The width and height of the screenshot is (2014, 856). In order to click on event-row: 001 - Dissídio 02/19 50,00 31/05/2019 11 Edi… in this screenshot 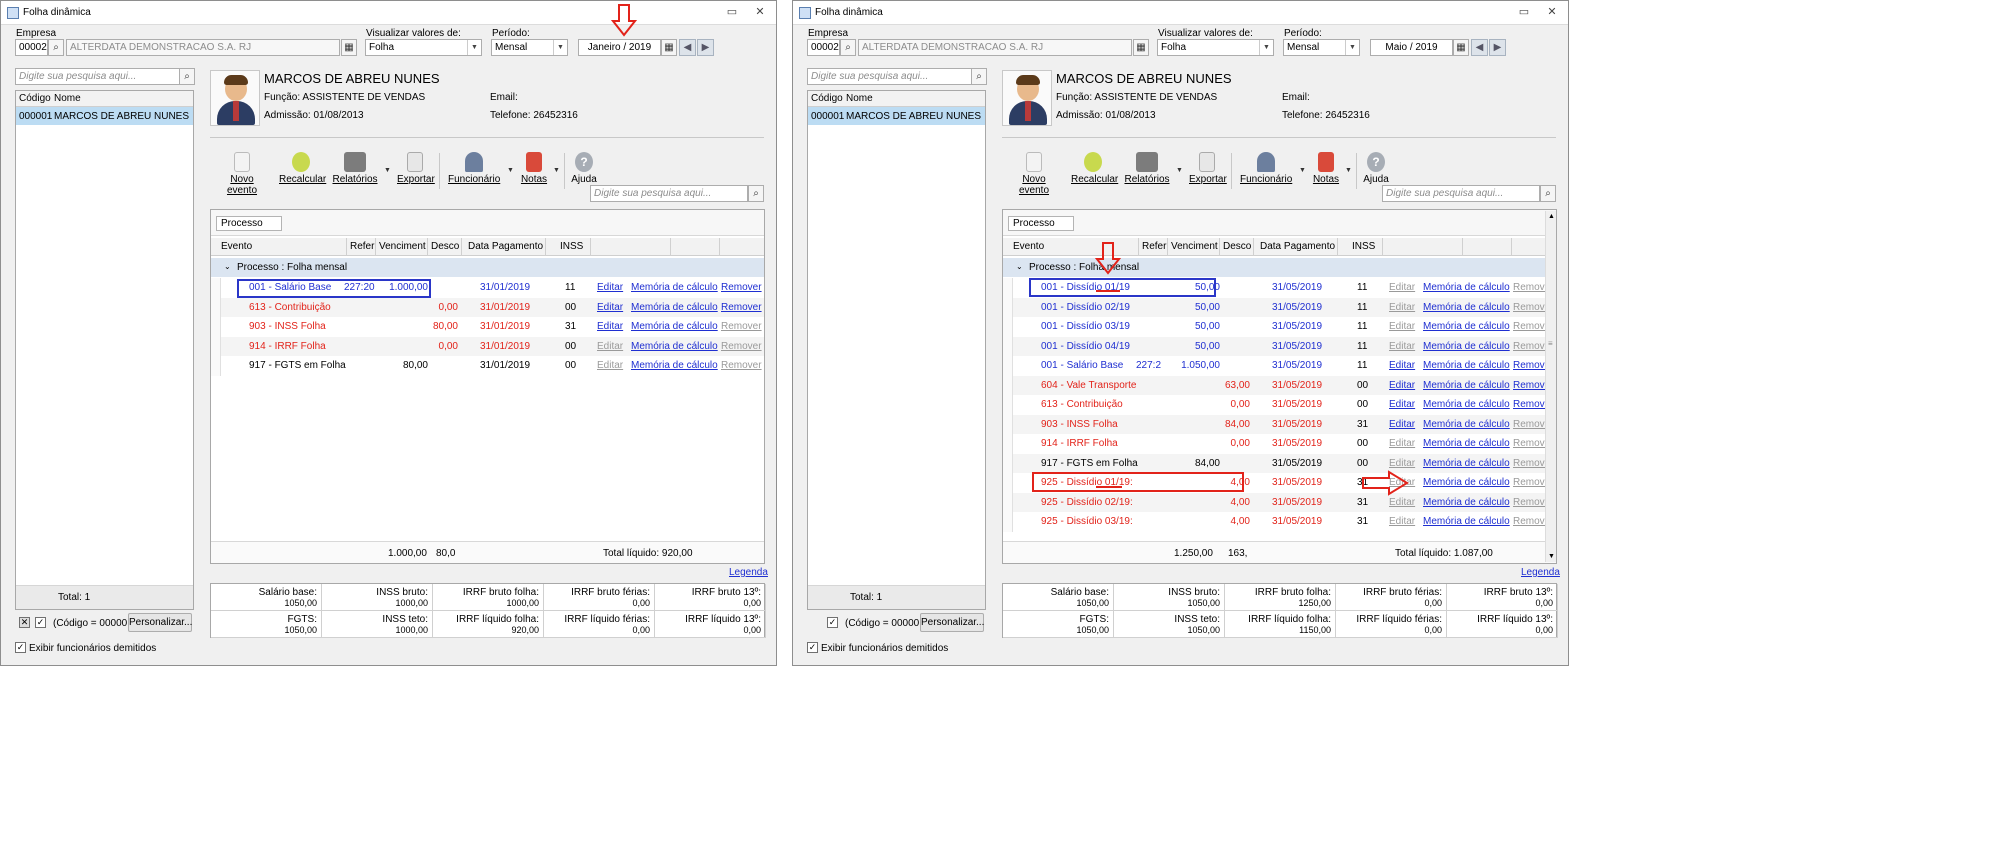, I will do `click(1279, 307)`.